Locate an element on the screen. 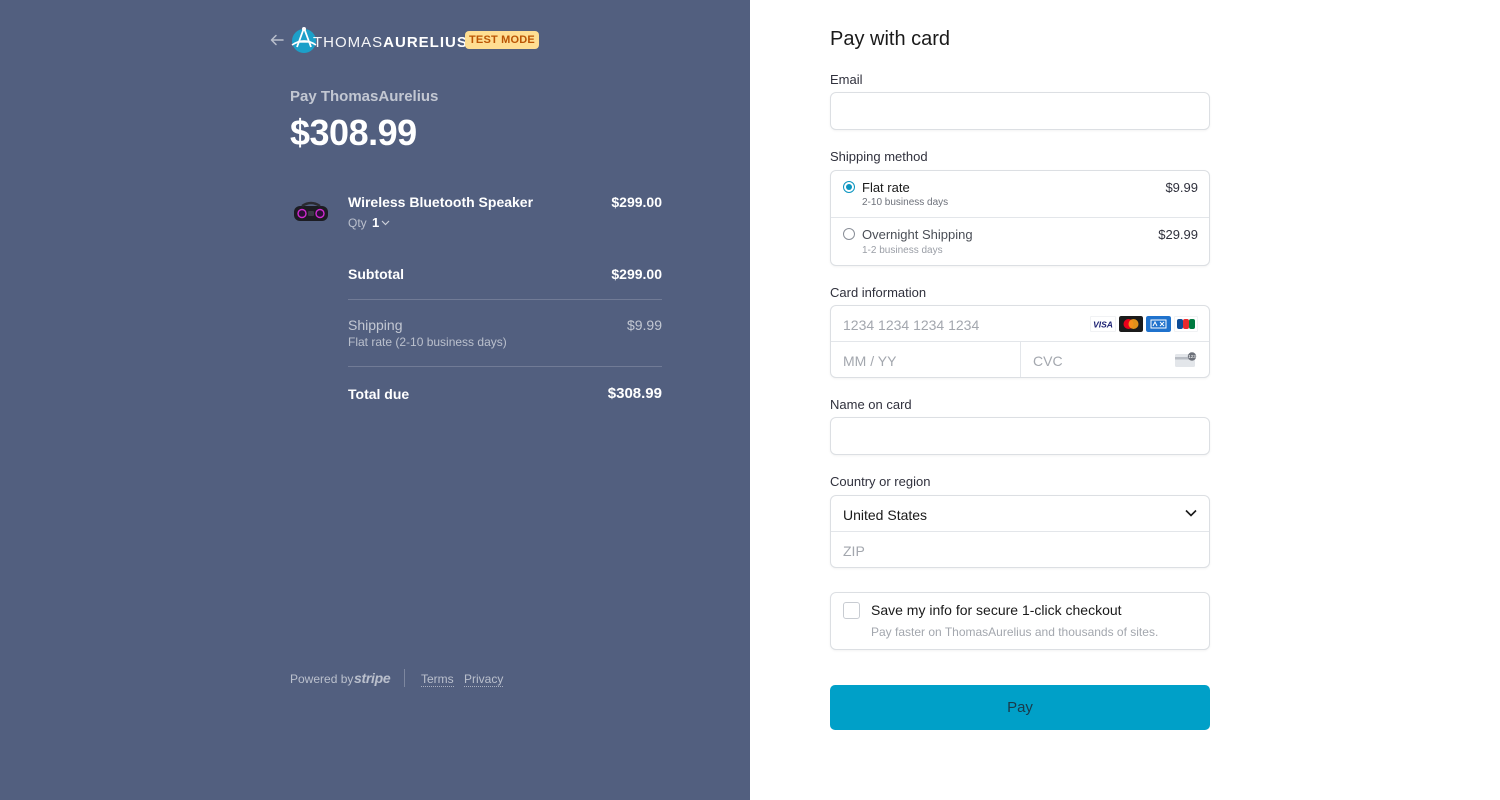 The height and width of the screenshot is (800, 1500). amex-icon is located at coordinates (1158, 324).